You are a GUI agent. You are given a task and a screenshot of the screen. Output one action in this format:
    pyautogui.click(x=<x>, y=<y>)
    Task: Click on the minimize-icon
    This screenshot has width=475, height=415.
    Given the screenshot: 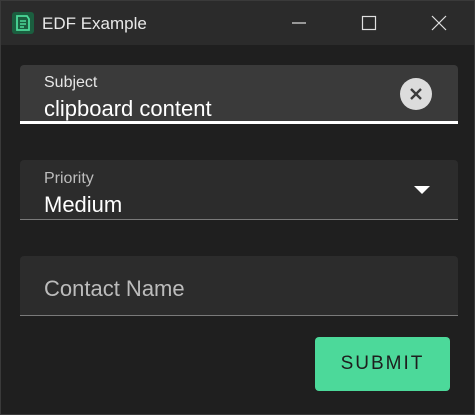 What is the action you would take?
    pyautogui.click(x=299, y=23)
    